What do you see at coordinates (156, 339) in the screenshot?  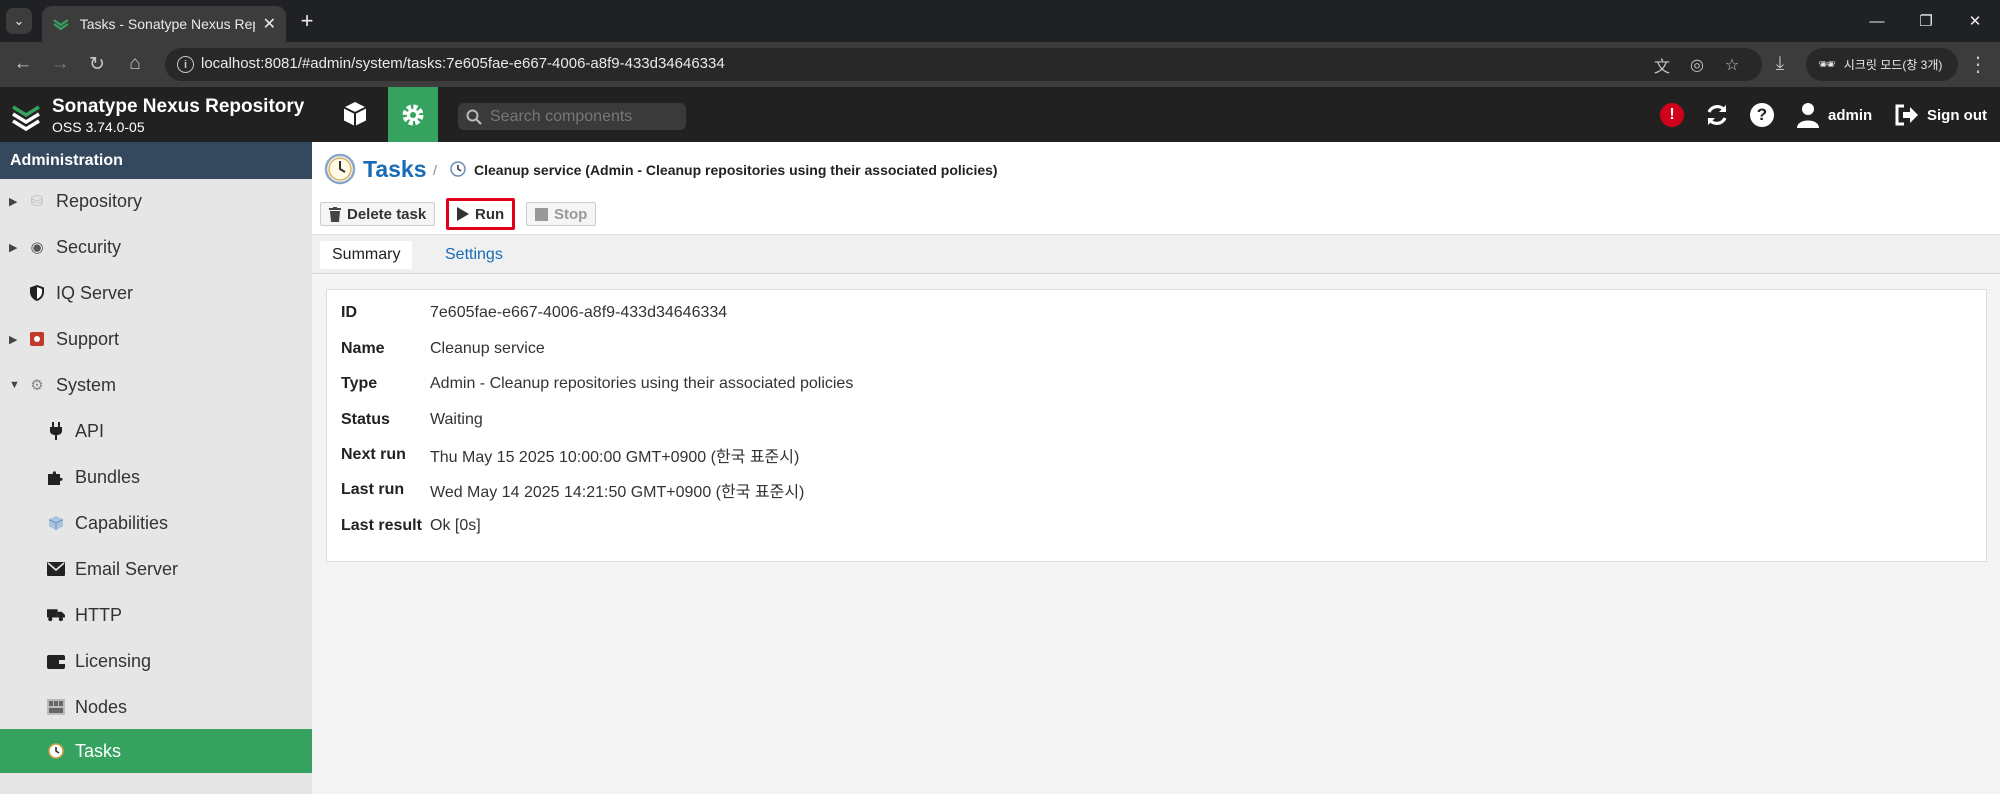 I see `sidebar-item-support: ▶ Support` at bounding box center [156, 339].